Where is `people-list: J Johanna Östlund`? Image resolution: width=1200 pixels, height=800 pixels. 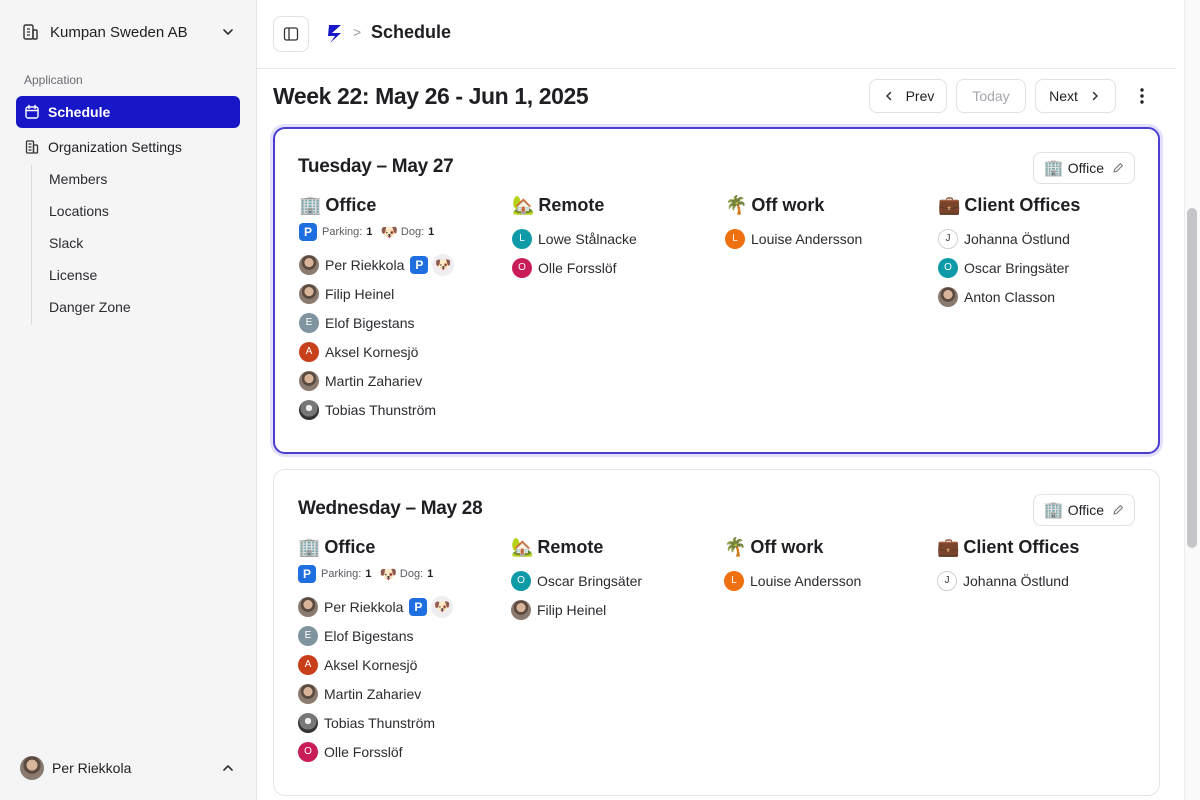
people-list: J Johanna Östlund is located at coordinates (1037, 580).